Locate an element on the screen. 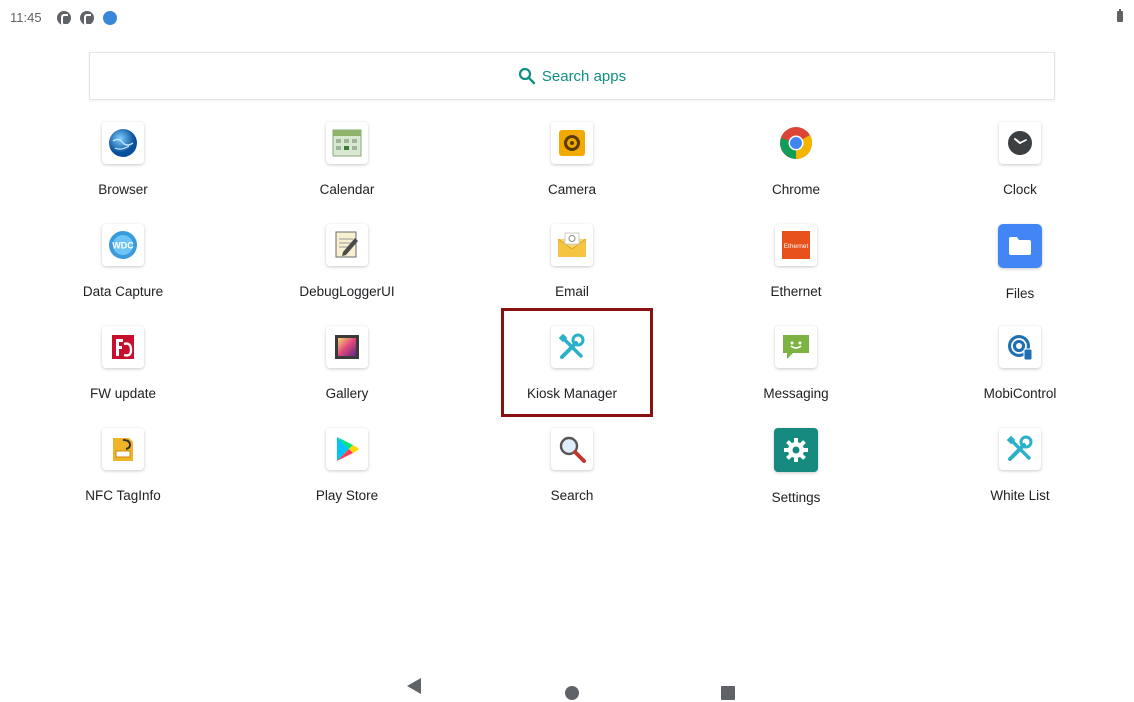  data-capture-icon-text: WDC is located at coordinates (123, 246).